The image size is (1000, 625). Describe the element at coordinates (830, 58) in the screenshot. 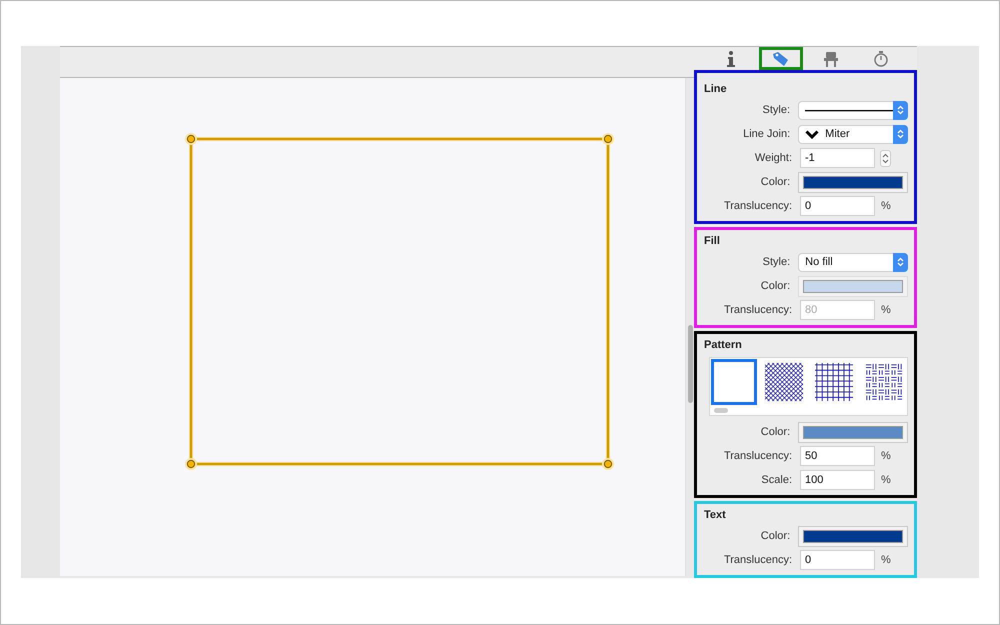

I see `chair-icon` at that location.